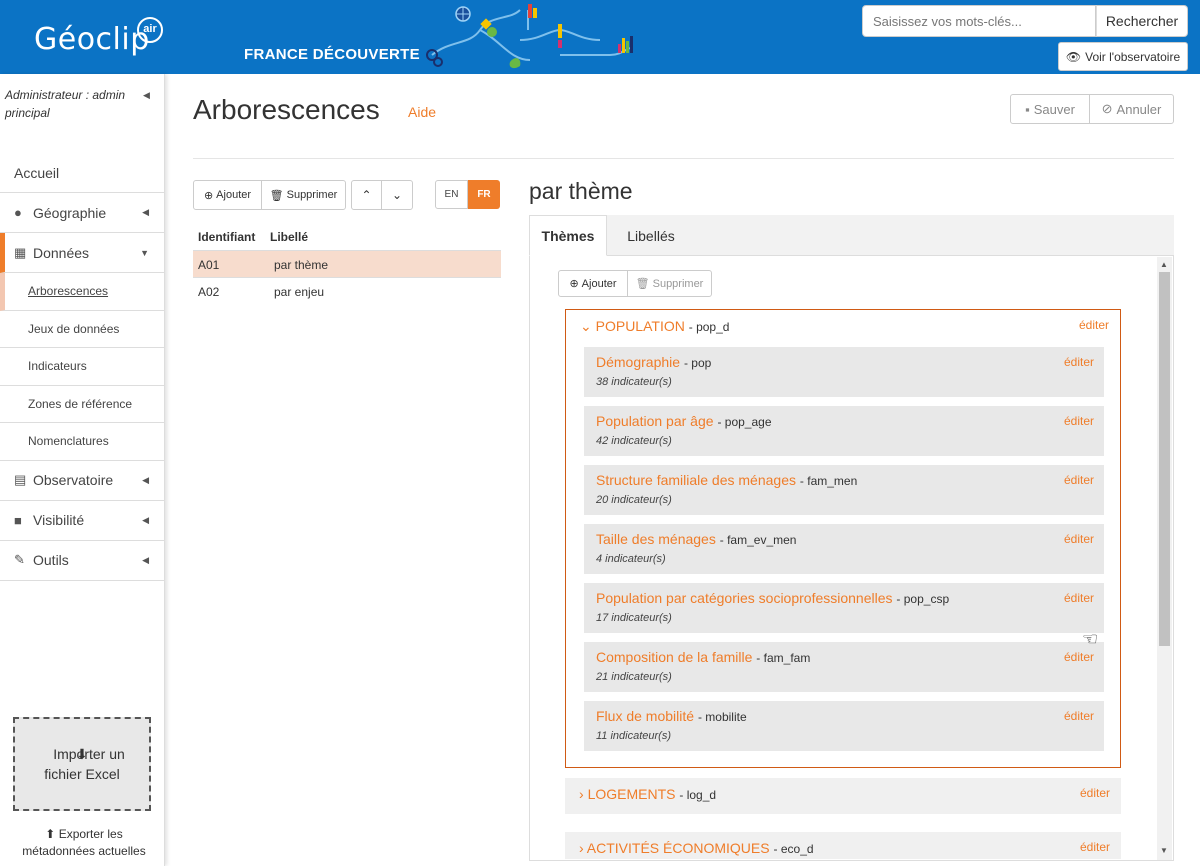 The width and height of the screenshot is (1200, 866). I want to click on indicator-count: 11 indicateur(s), so click(633, 736).